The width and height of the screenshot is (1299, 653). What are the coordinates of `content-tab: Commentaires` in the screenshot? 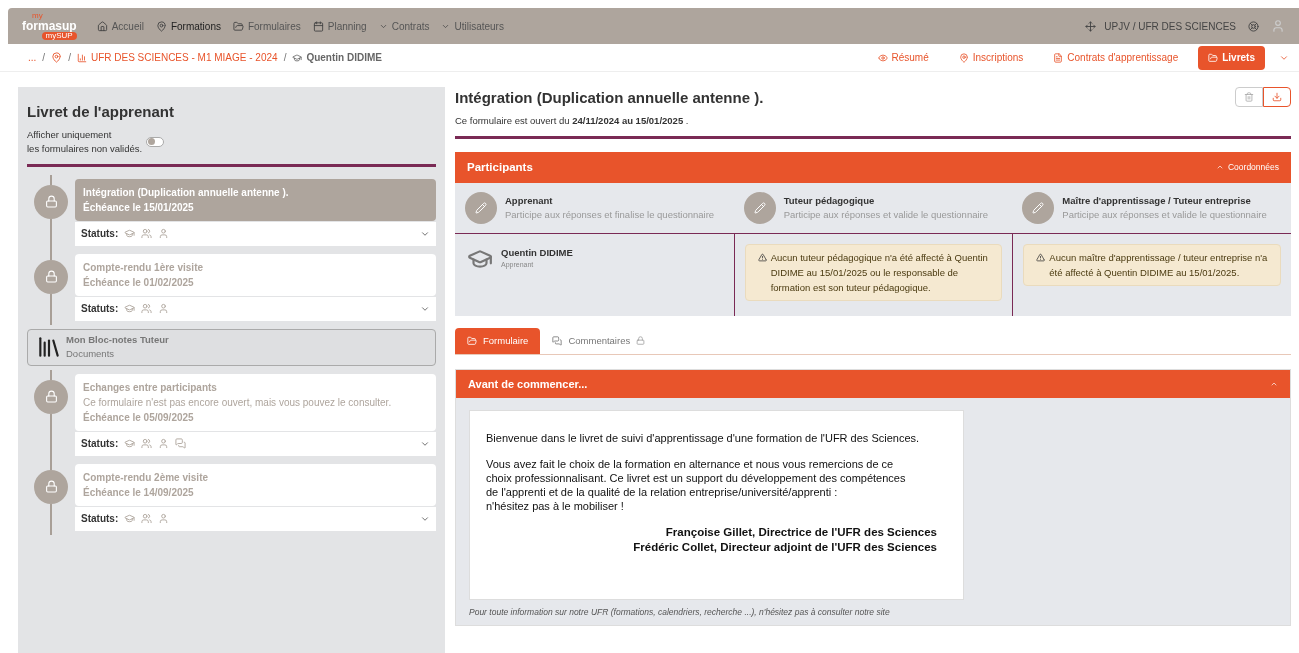 It's located at (599, 340).